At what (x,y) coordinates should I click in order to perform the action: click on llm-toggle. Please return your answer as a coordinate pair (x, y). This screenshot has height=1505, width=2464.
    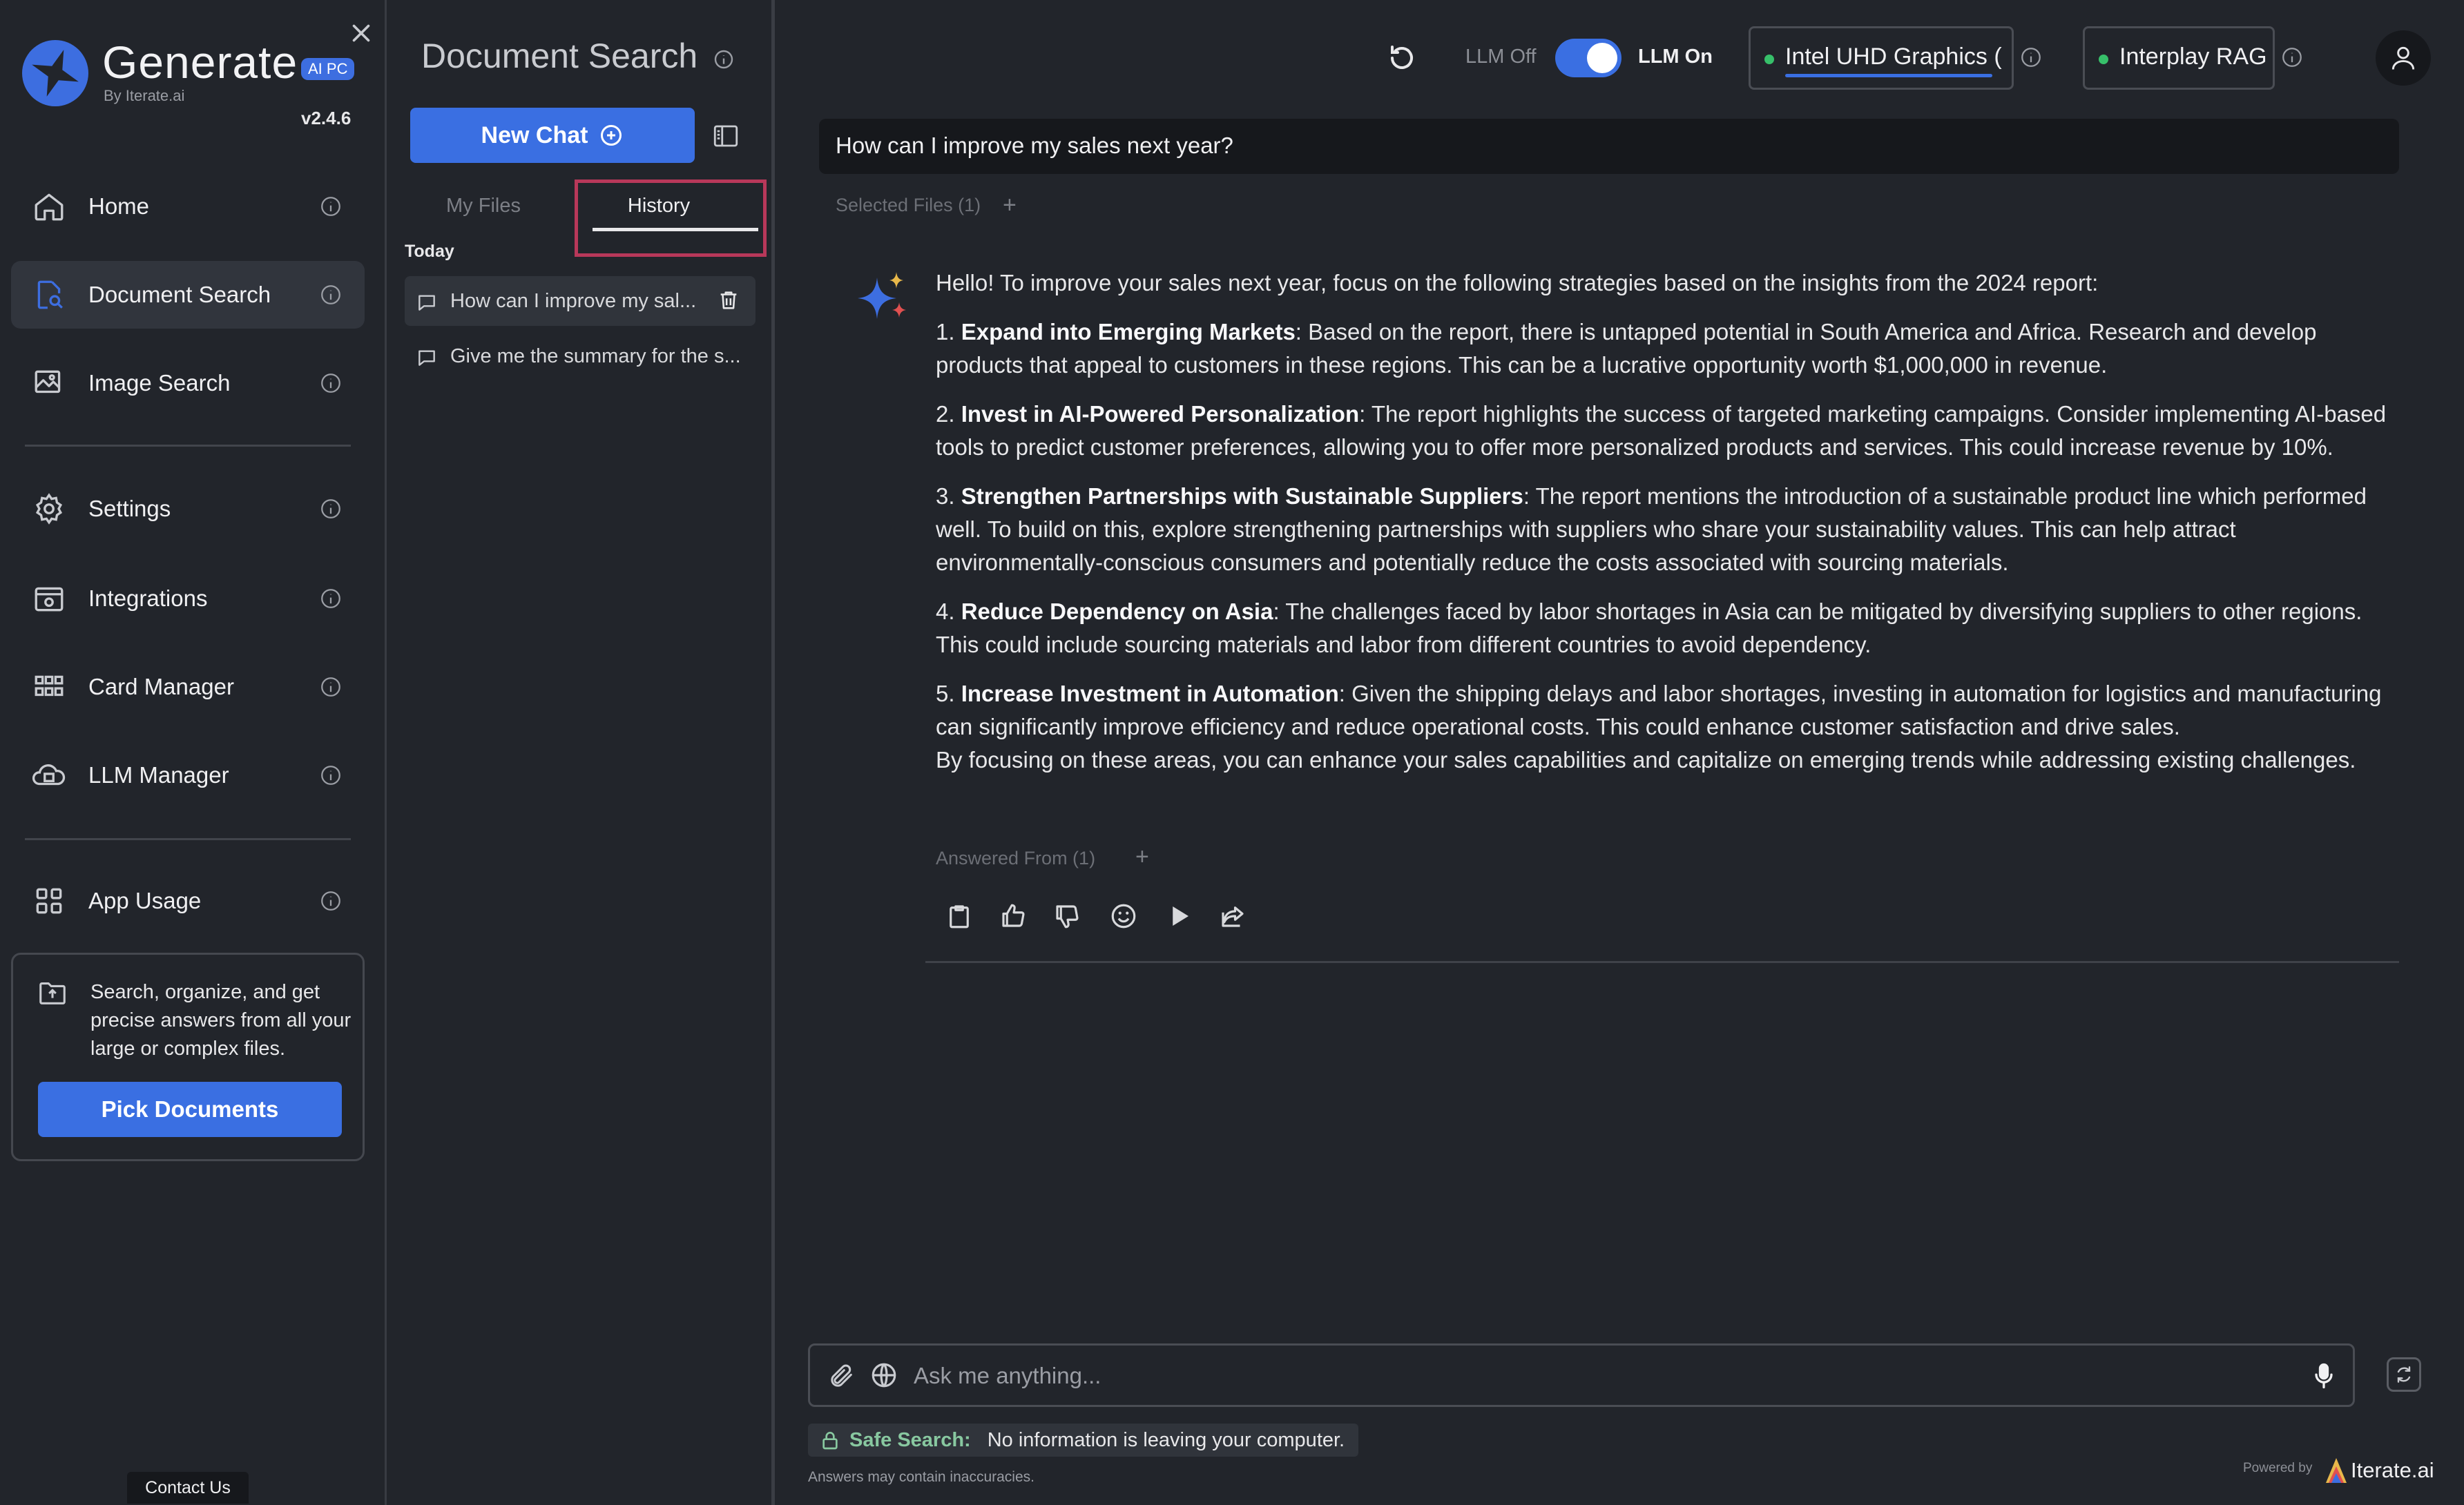
    Looking at the image, I should click on (1588, 58).